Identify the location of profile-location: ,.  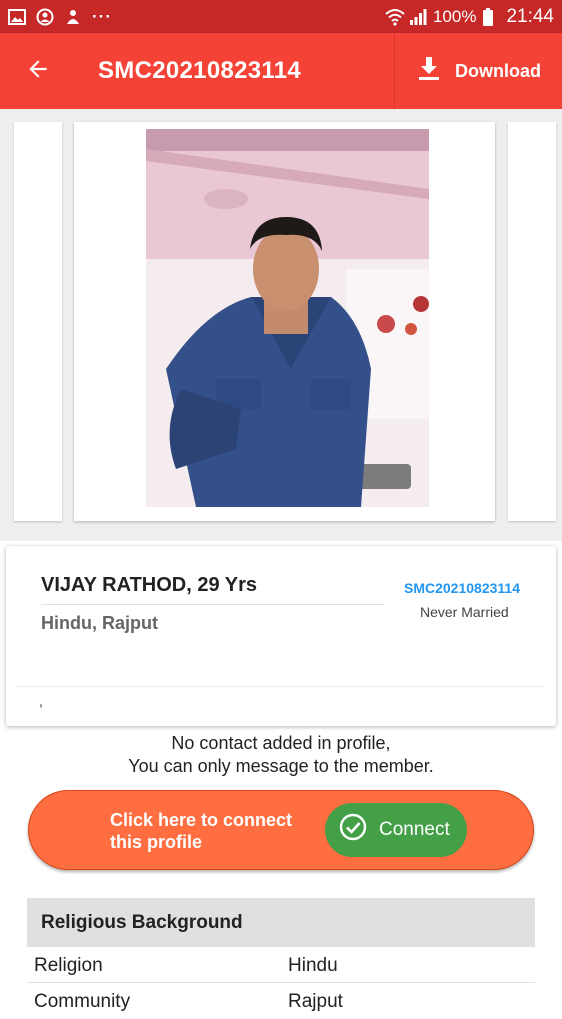
(41, 701).